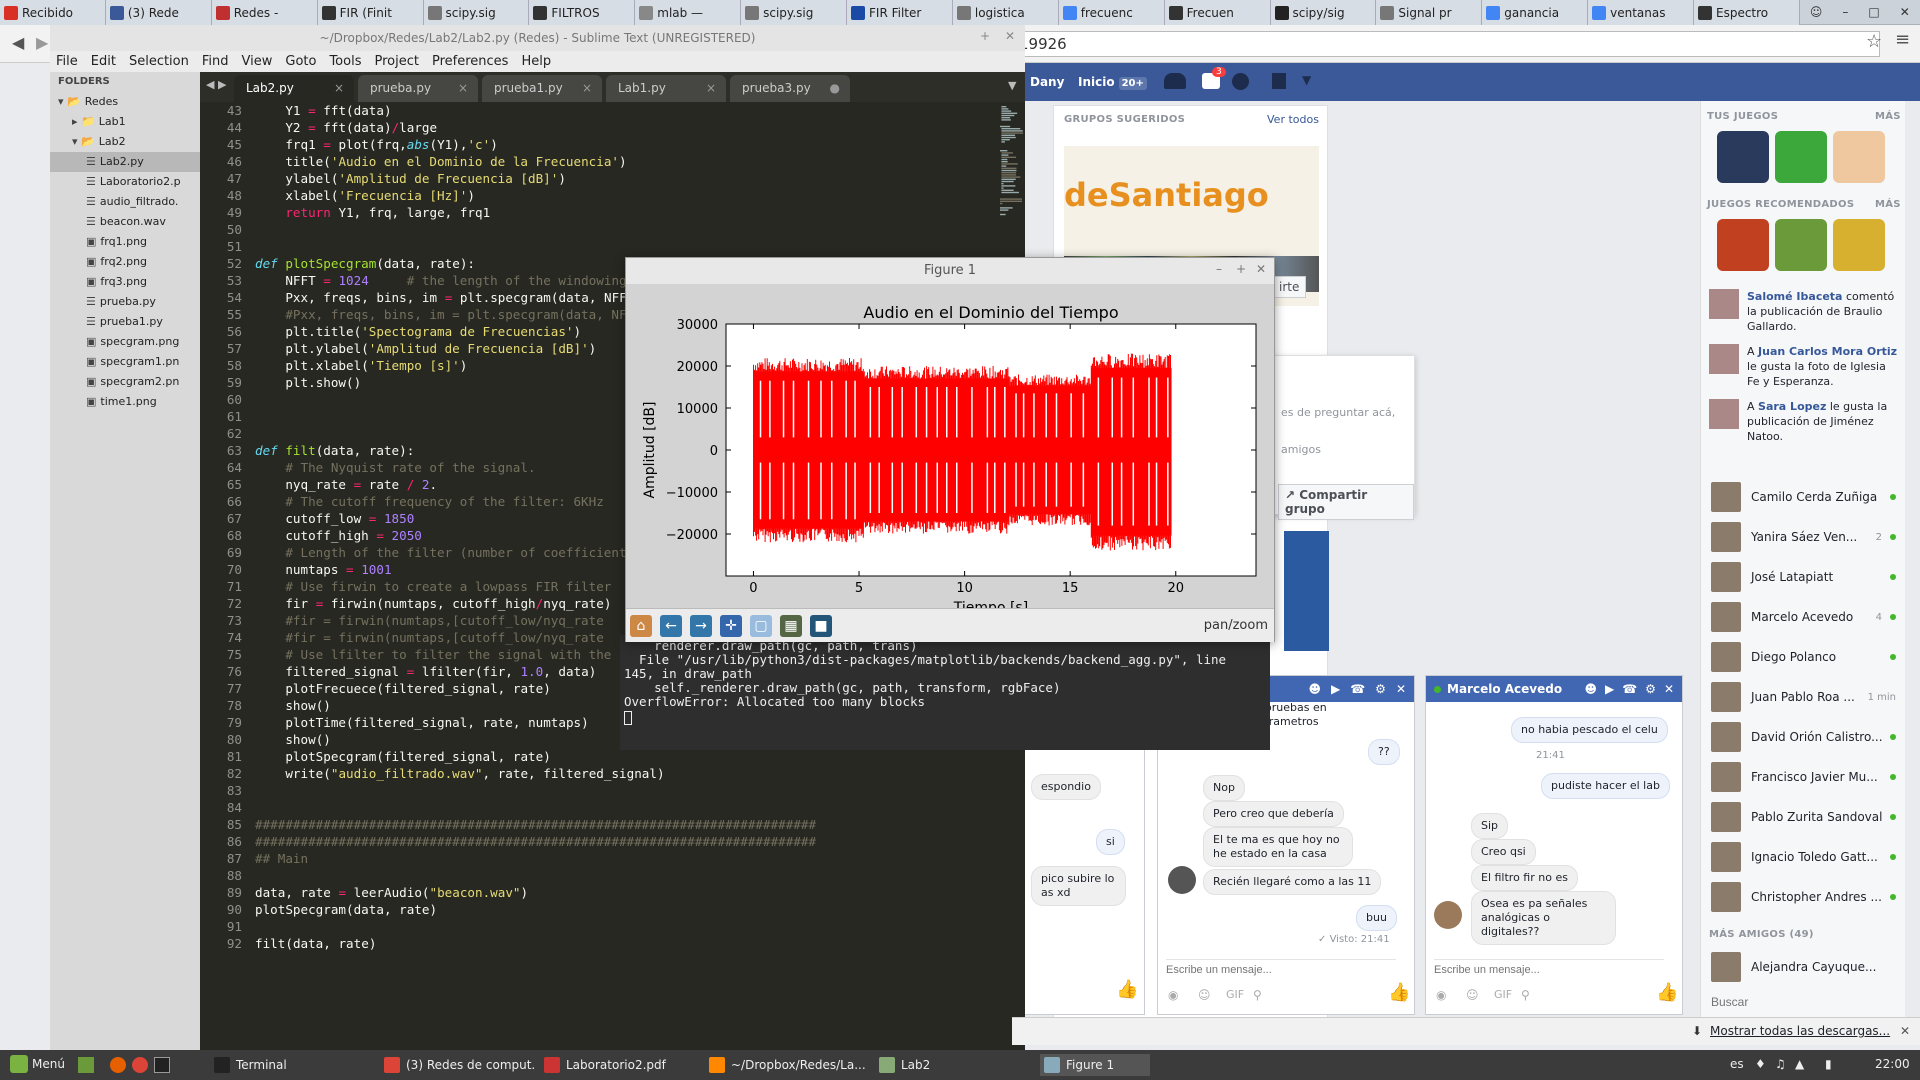 Image resolution: width=1920 pixels, height=1080 pixels. What do you see at coordinates (582, 12) in the screenshot?
I see `browser-tab: FILTROS` at bounding box center [582, 12].